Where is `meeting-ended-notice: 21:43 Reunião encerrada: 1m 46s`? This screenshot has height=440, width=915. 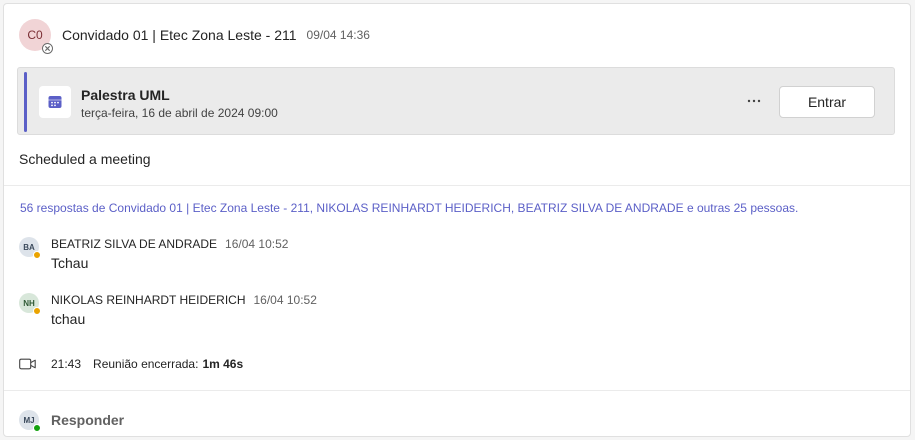 meeting-ended-notice: 21:43 Reunião encerrada: 1m 46s is located at coordinates (131, 364).